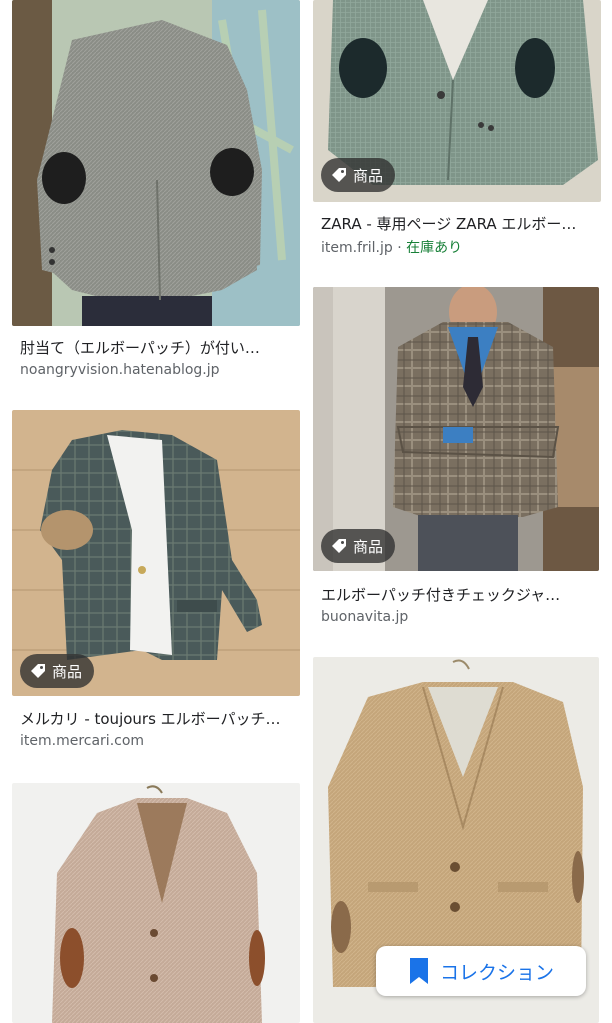 The height and width of the screenshot is (1023, 612). What do you see at coordinates (120, 370) in the screenshot?
I see `result-source: noangryvision.hatenablog.jp` at bounding box center [120, 370].